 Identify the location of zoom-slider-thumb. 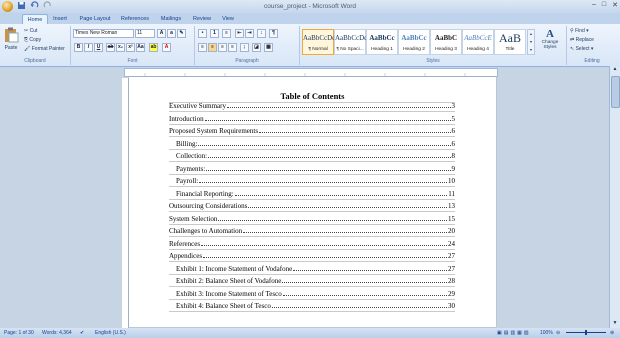
(586, 332).